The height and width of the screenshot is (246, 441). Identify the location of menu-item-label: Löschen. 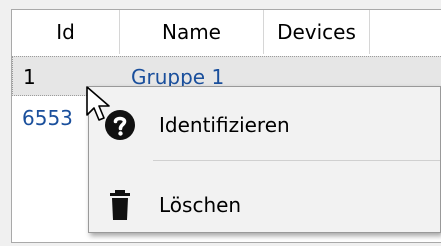
(200, 205).